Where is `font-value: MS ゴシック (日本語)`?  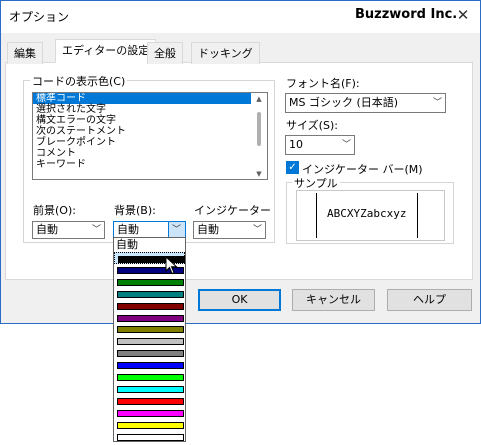 font-value: MS ゴシック (日本語) is located at coordinates (344, 102).